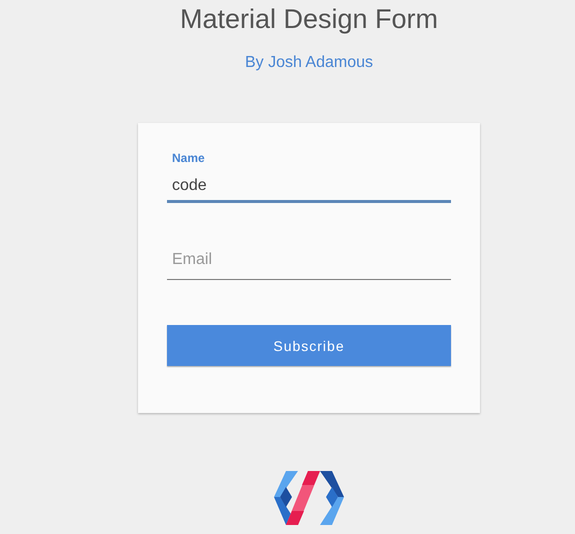 The image size is (575, 534). I want to click on subscribe-button: Subscribe, so click(309, 345).